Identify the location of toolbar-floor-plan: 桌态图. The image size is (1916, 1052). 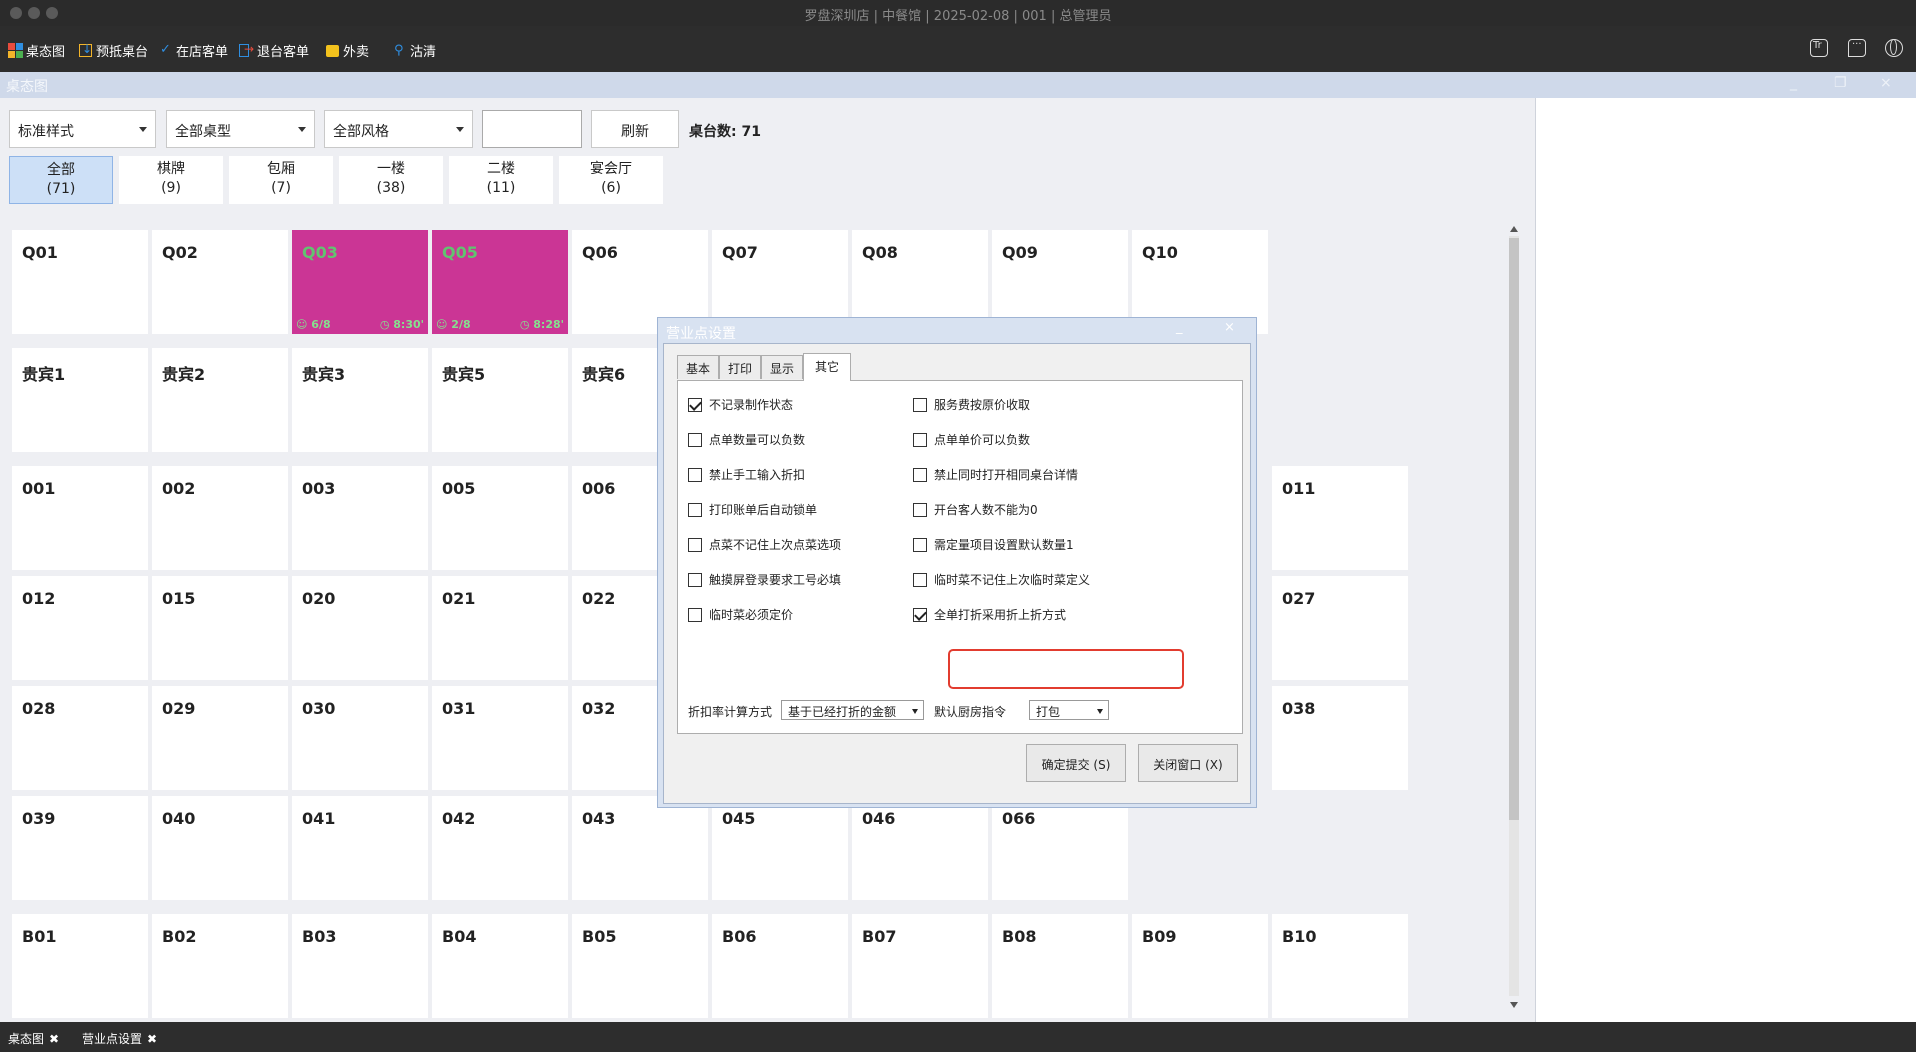
(36, 50).